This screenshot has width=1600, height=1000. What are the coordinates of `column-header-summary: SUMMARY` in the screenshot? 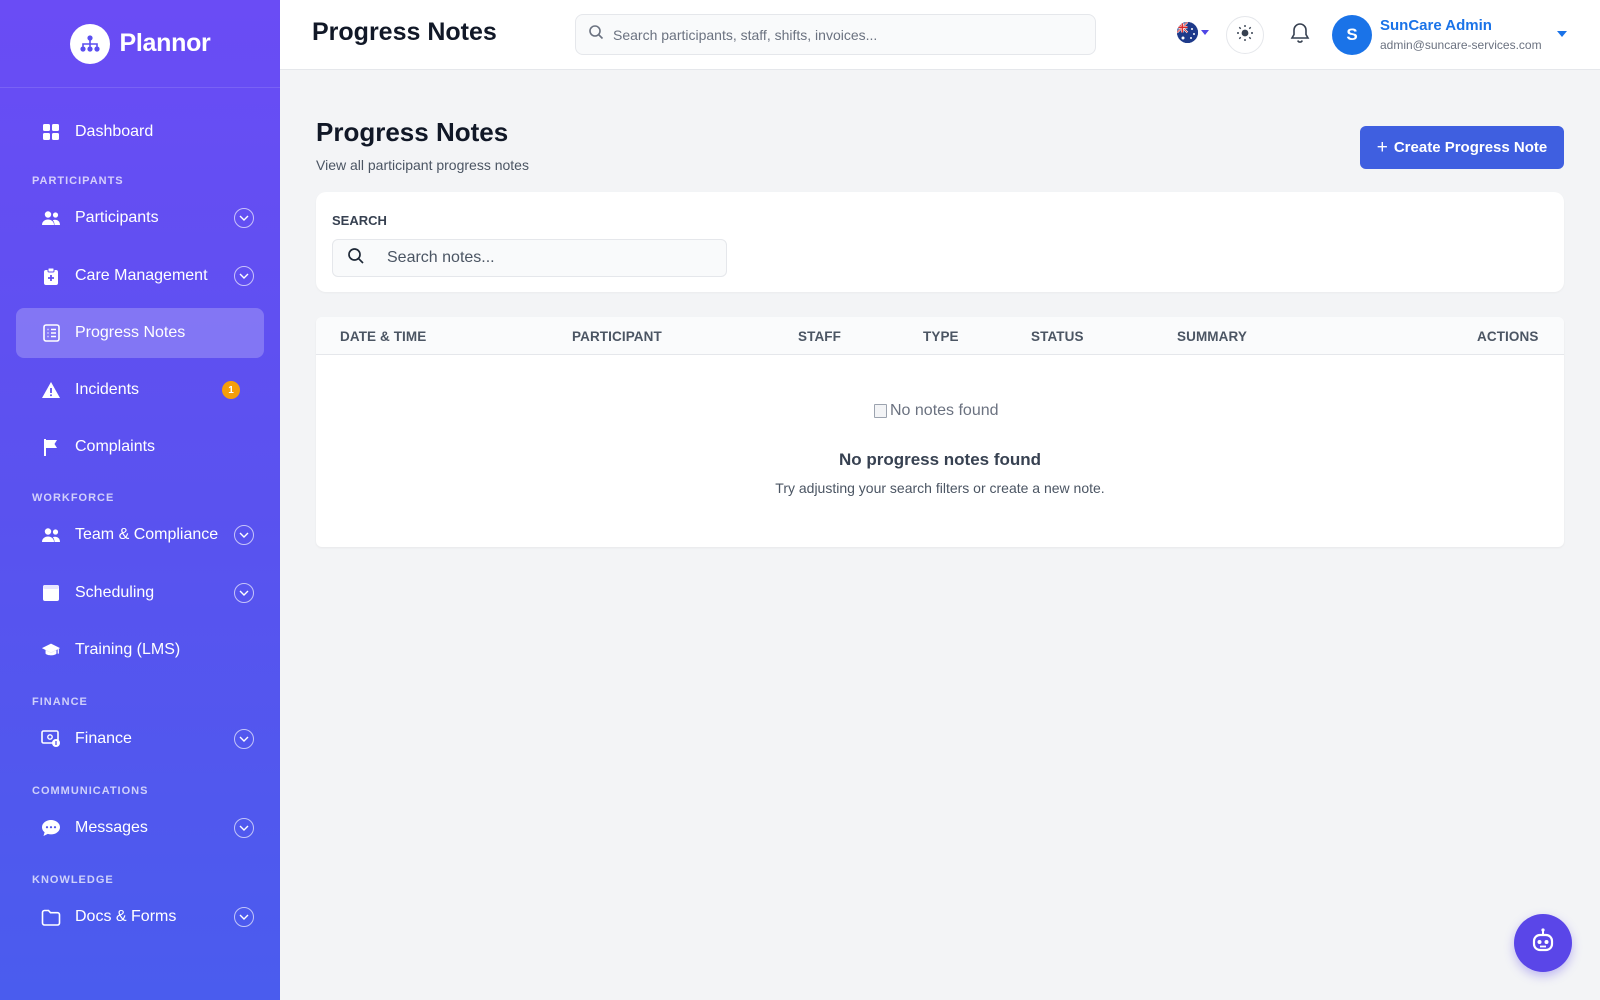 It's located at (1212, 336).